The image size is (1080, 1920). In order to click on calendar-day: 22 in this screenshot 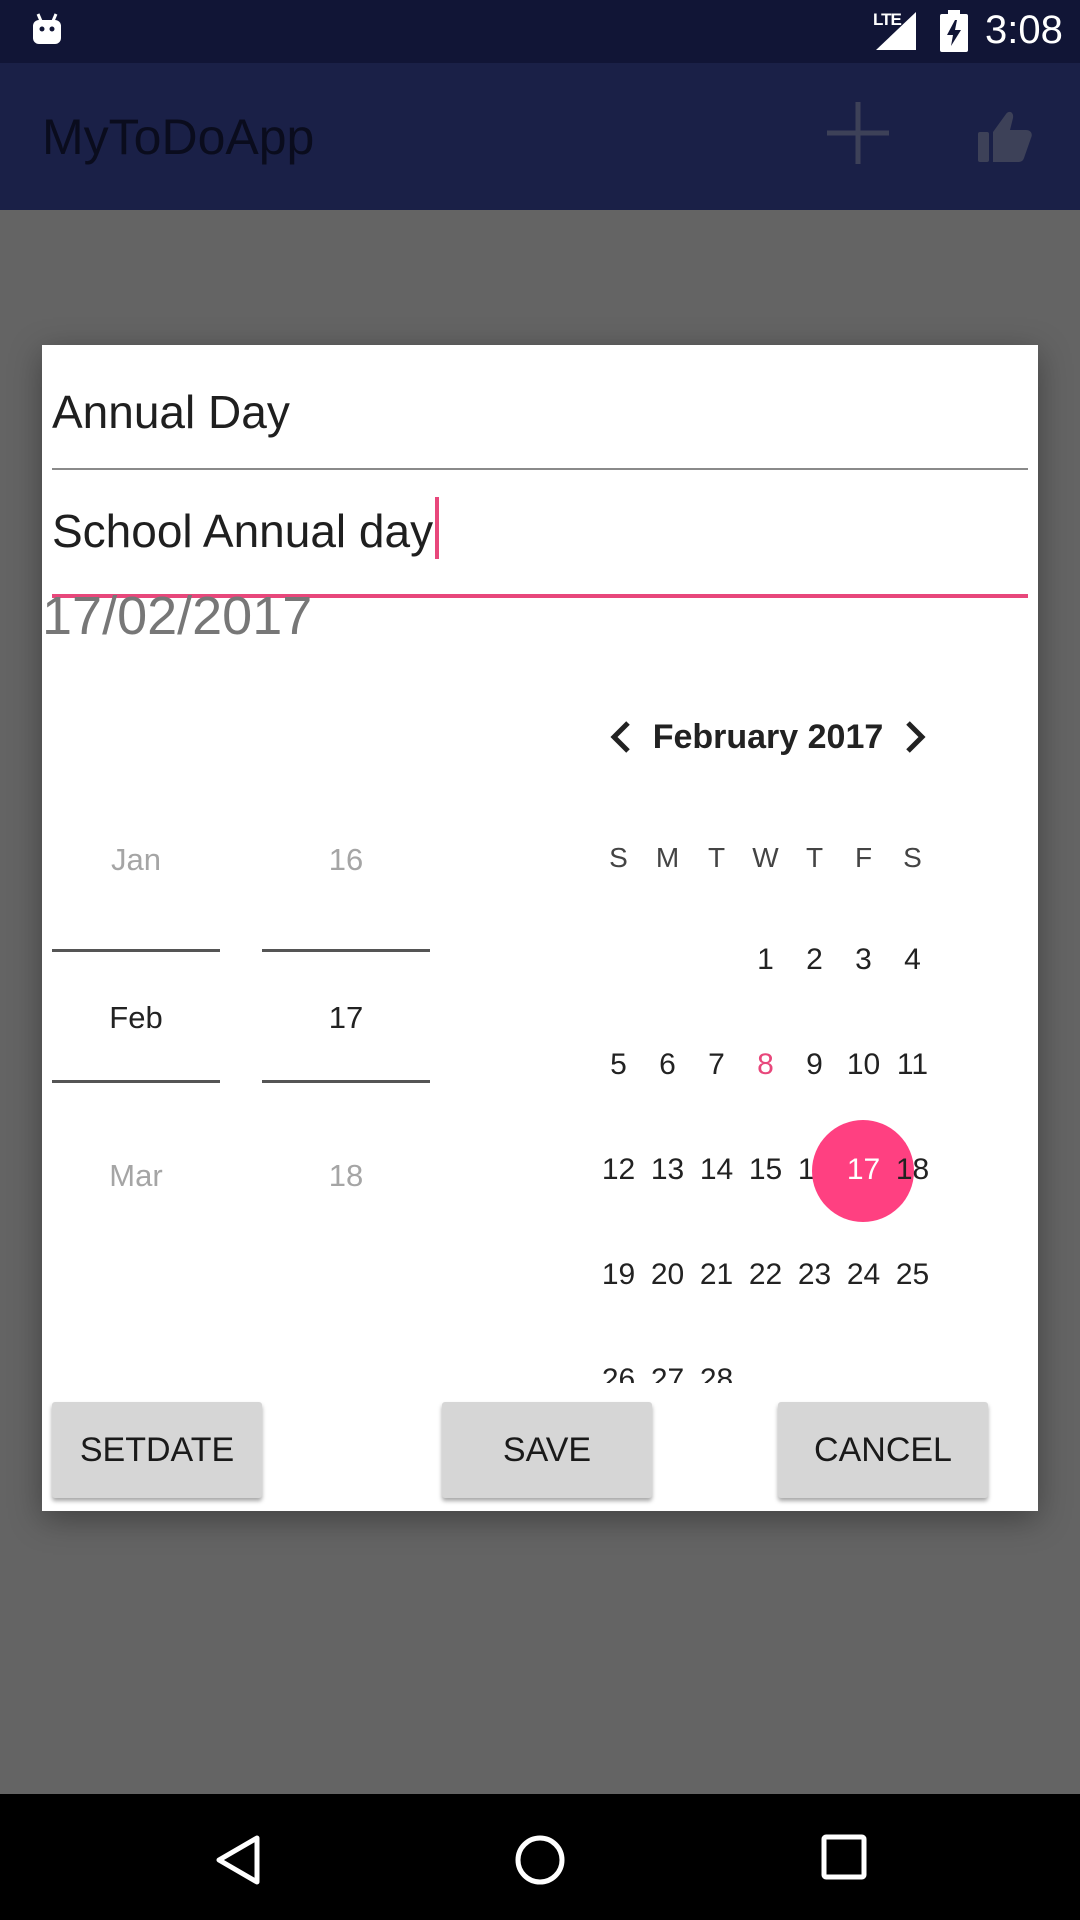, I will do `click(765, 1275)`.